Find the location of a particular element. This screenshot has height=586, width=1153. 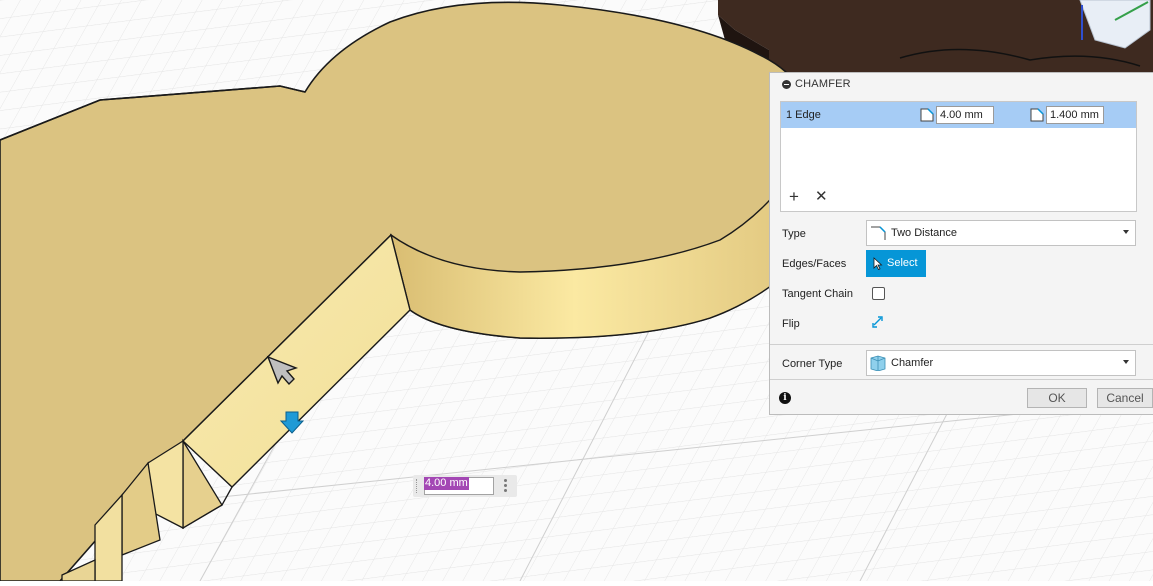

tangent-chain-label: Tangent Chain is located at coordinates (817, 294).